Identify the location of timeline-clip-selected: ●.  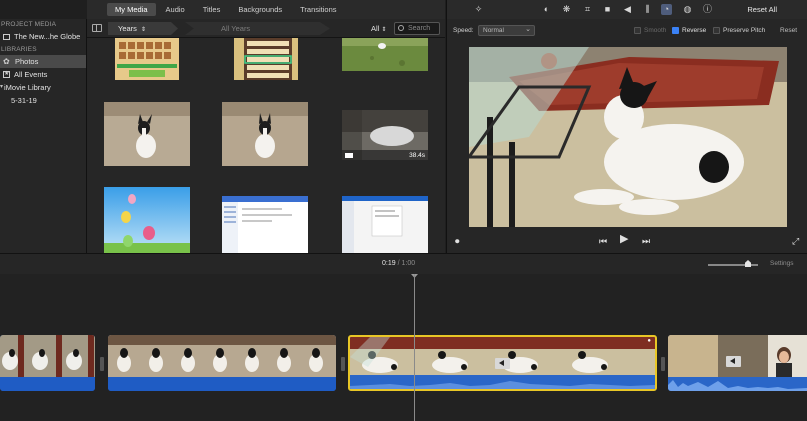
(502, 363).